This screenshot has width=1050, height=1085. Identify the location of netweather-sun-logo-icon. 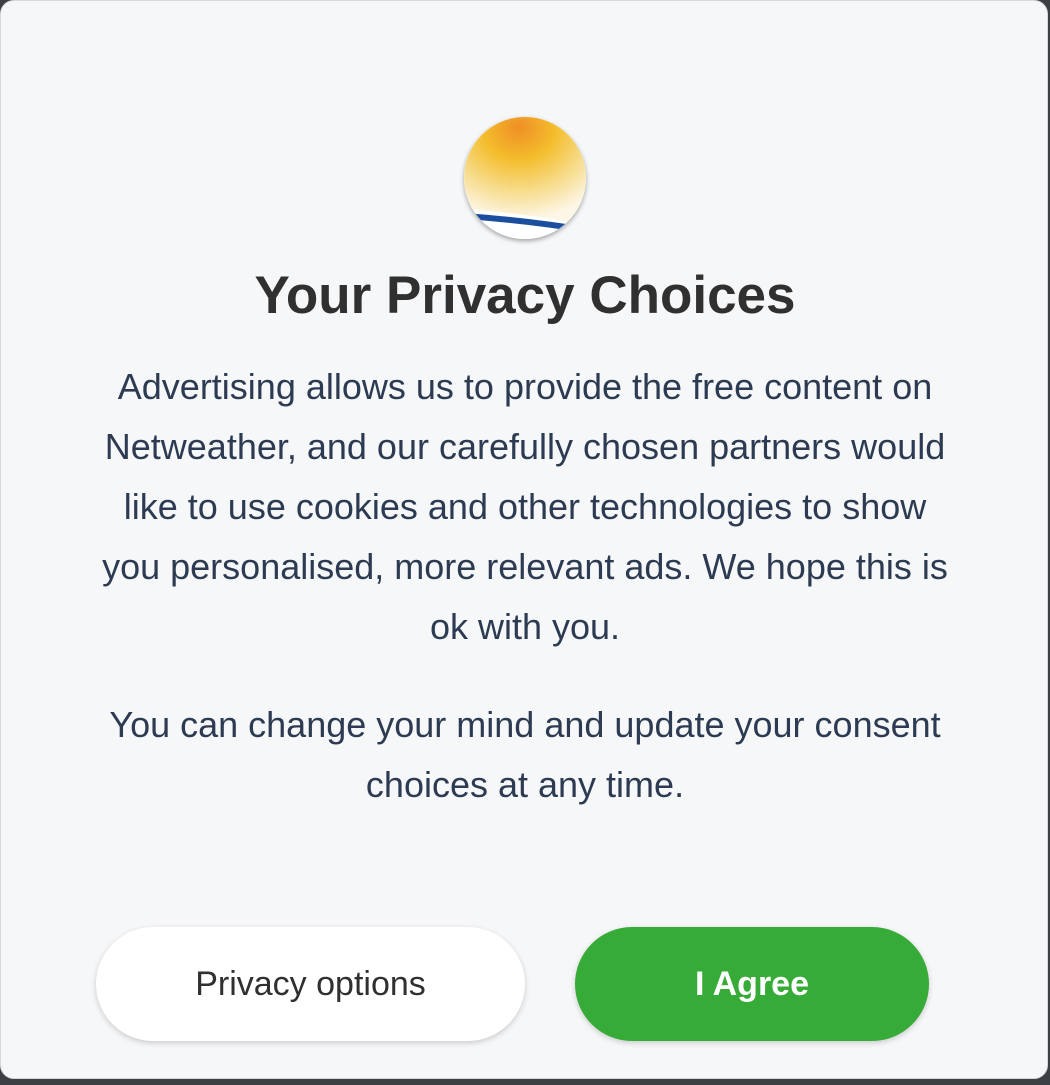
(525, 178).